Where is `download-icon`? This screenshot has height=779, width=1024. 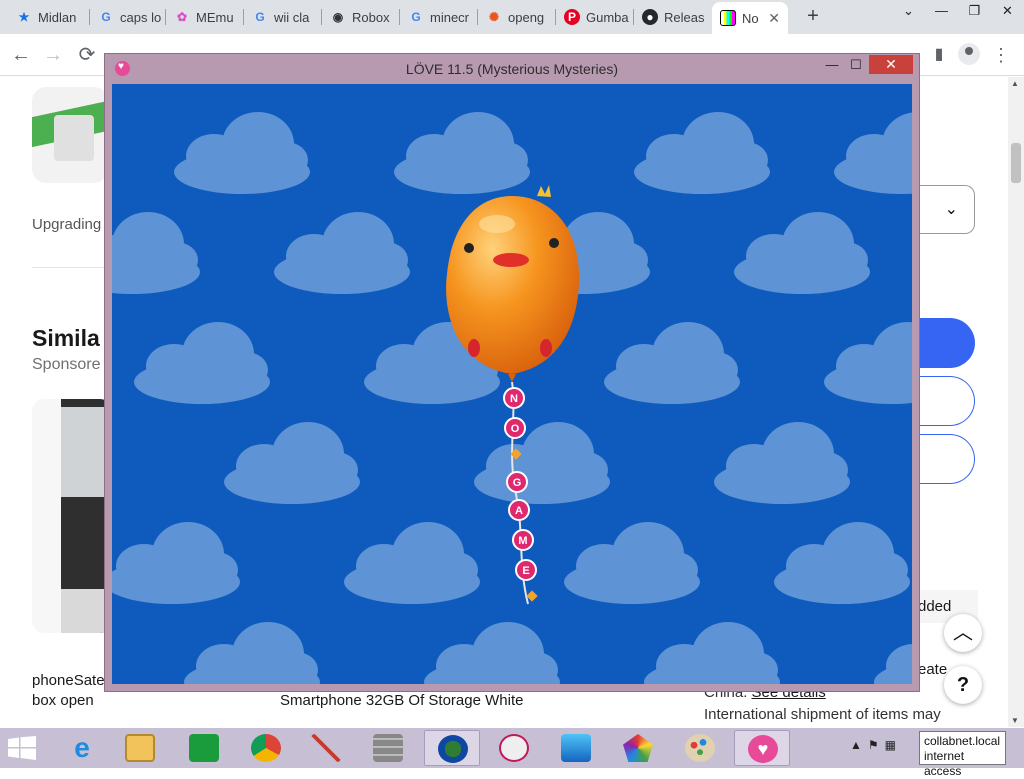
download-icon is located at coordinates (453, 749).